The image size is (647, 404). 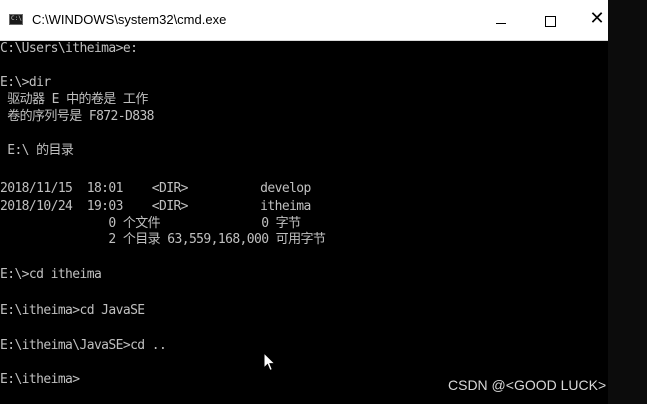 What do you see at coordinates (37, 150) in the screenshot?
I see `console-line: E:\ 的目录` at bounding box center [37, 150].